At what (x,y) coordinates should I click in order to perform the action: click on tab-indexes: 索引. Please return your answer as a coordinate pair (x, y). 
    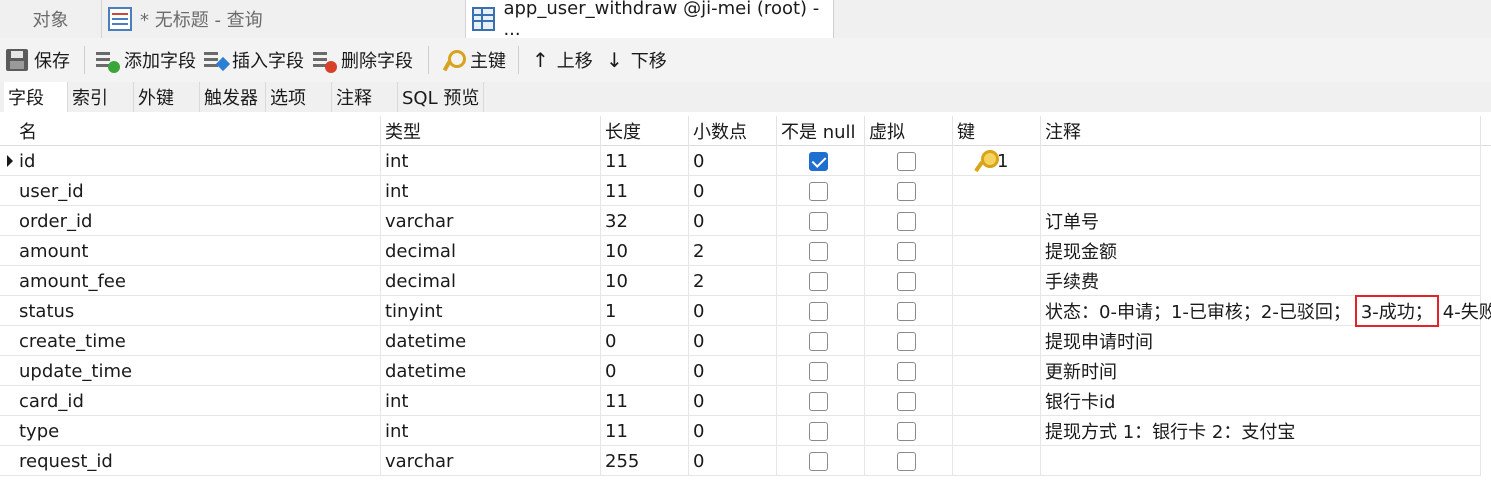
    Looking at the image, I should click on (101, 97).